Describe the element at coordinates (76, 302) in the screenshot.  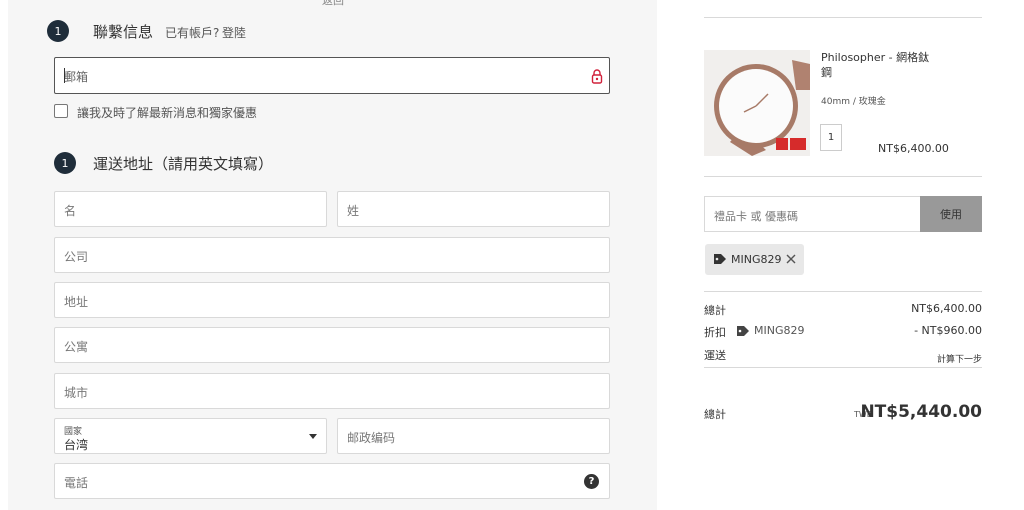
I see `address-placeholder: 地址` at that location.